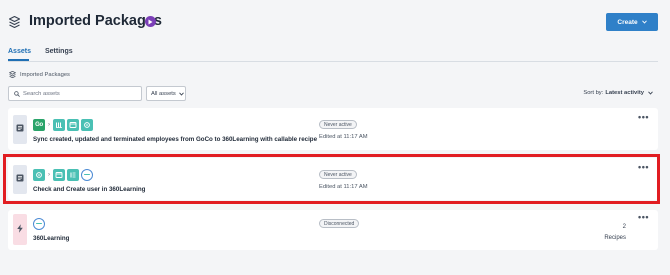 This screenshot has width=670, height=275. What do you see at coordinates (95, 21) in the screenshot?
I see `page-title: Imported Packages` at bounding box center [95, 21].